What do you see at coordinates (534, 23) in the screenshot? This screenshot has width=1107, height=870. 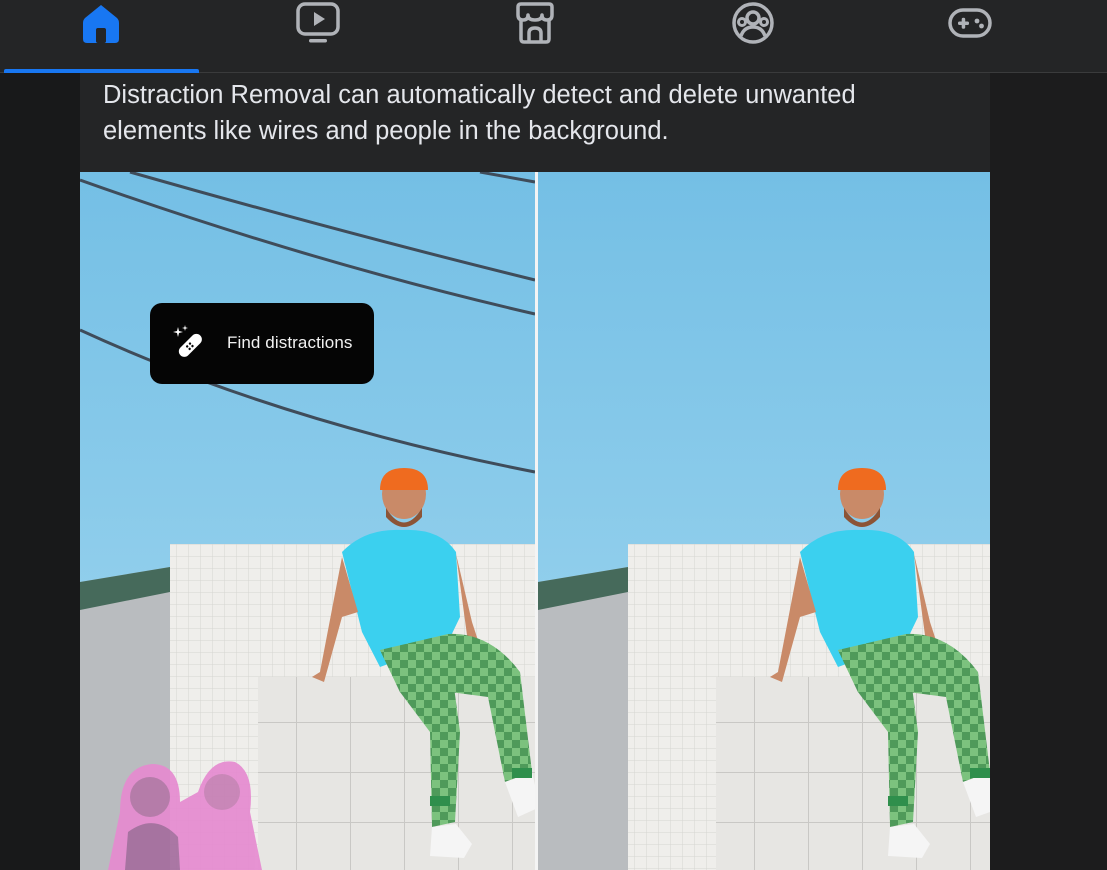 I see `marketplace-icon` at bounding box center [534, 23].